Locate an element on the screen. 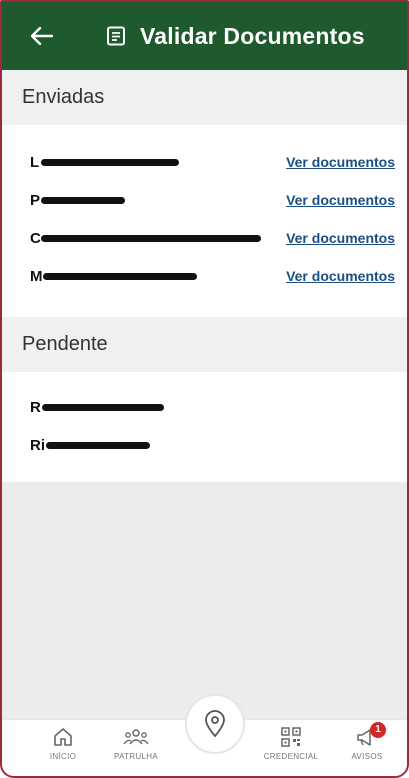 The image size is (409, 778). redacted-name: R is located at coordinates (97, 407).